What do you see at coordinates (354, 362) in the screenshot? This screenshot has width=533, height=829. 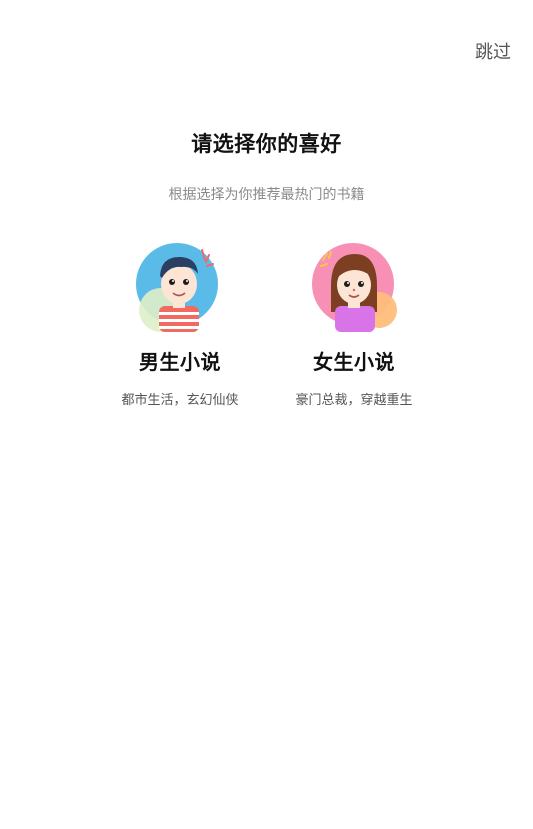 I see `female-novel-title: 女生小说` at bounding box center [354, 362].